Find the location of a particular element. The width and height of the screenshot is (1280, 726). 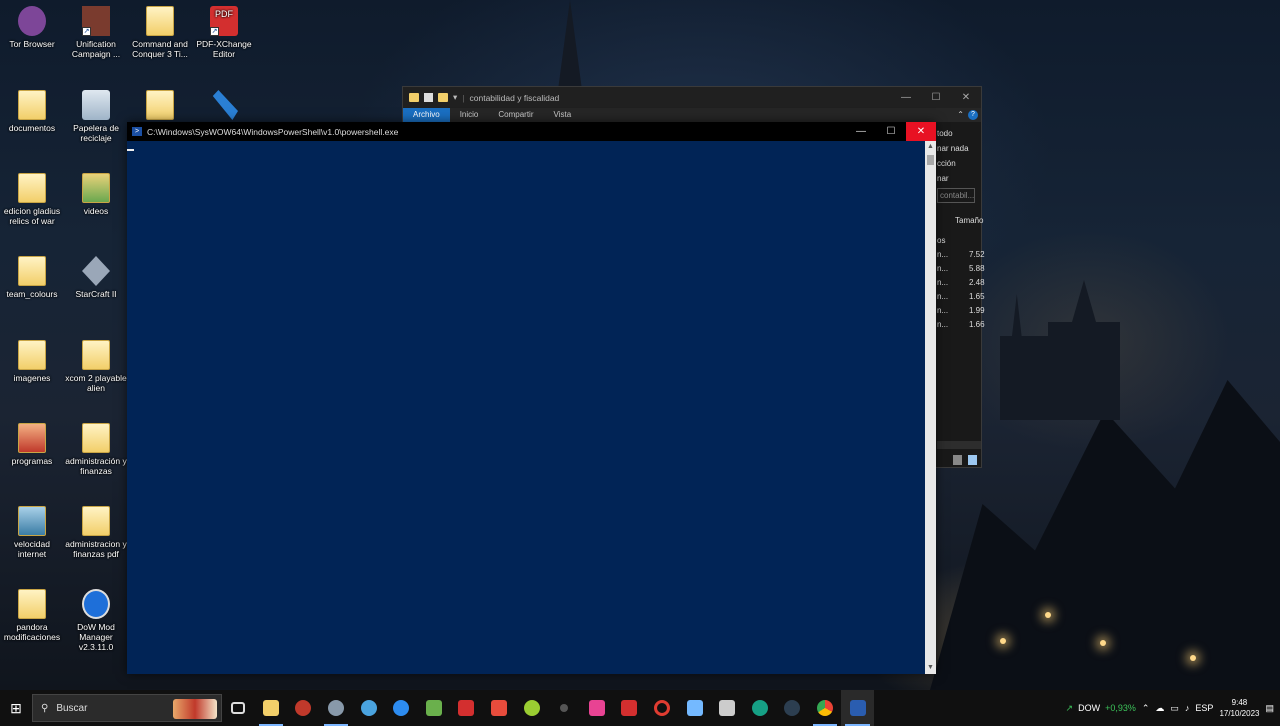

desktop-icon-velocidad: velocidad internet is located at coordinates (32, 532).